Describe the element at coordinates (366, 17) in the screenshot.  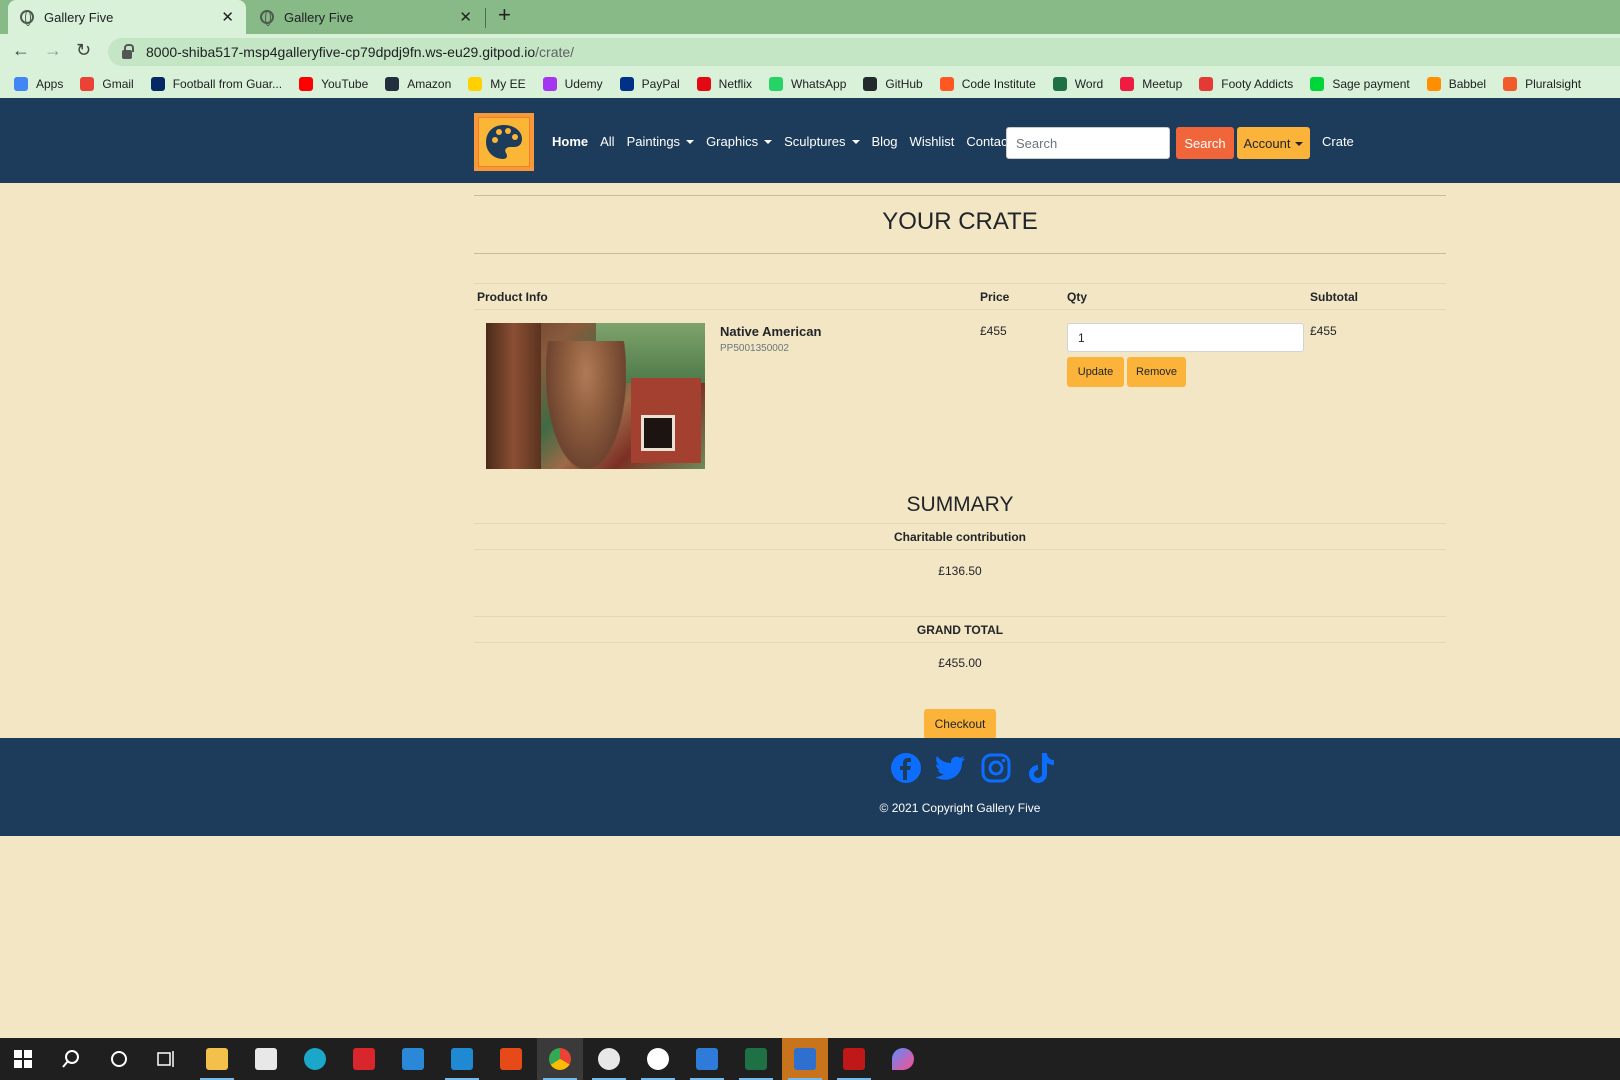
I see `browser-tab-inactive: Gallery Five ✕` at that location.